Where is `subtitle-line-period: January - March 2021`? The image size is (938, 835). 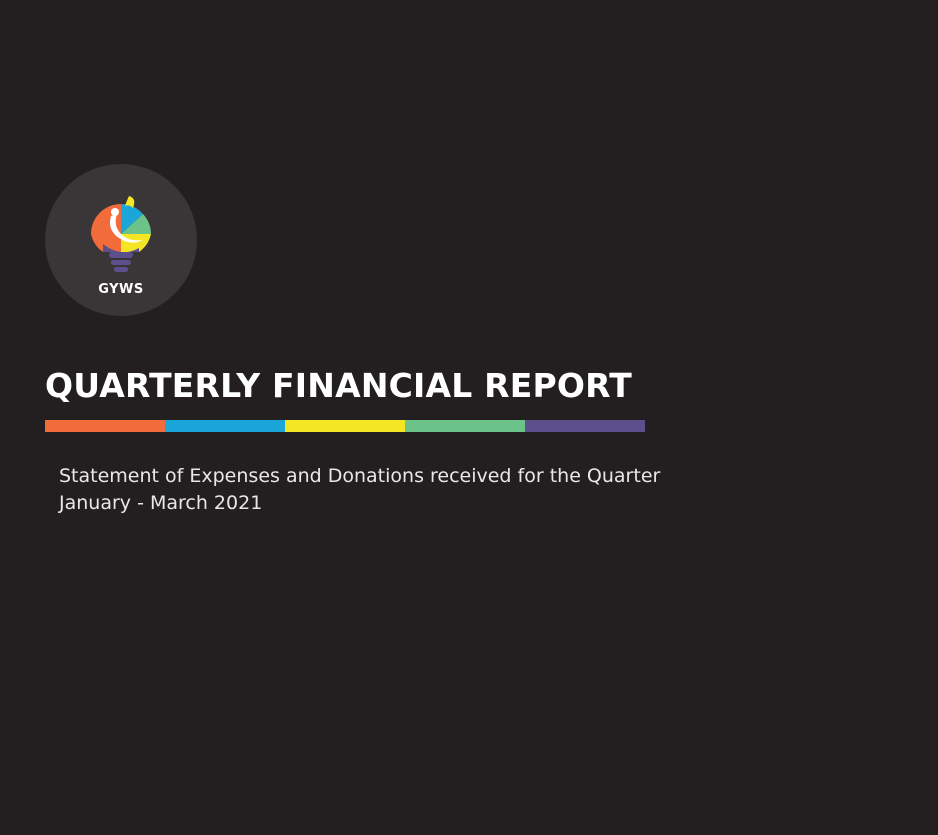 subtitle-line-period: January - March 2021 is located at coordinates (161, 503).